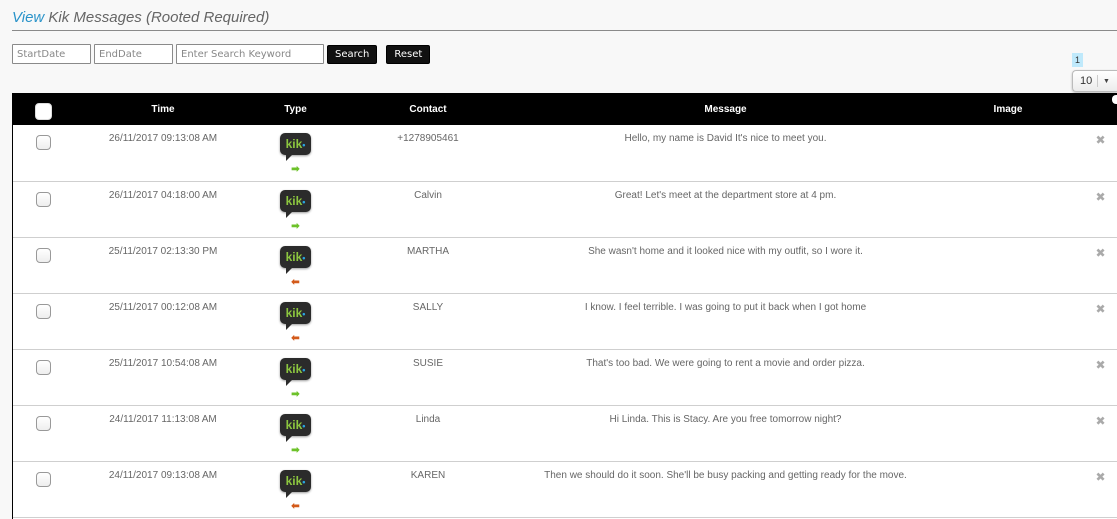 Image resolution: width=1117 pixels, height=519 pixels. Describe the element at coordinates (1114, 99) in the screenshot. I see `mouse-cursor` at that location.